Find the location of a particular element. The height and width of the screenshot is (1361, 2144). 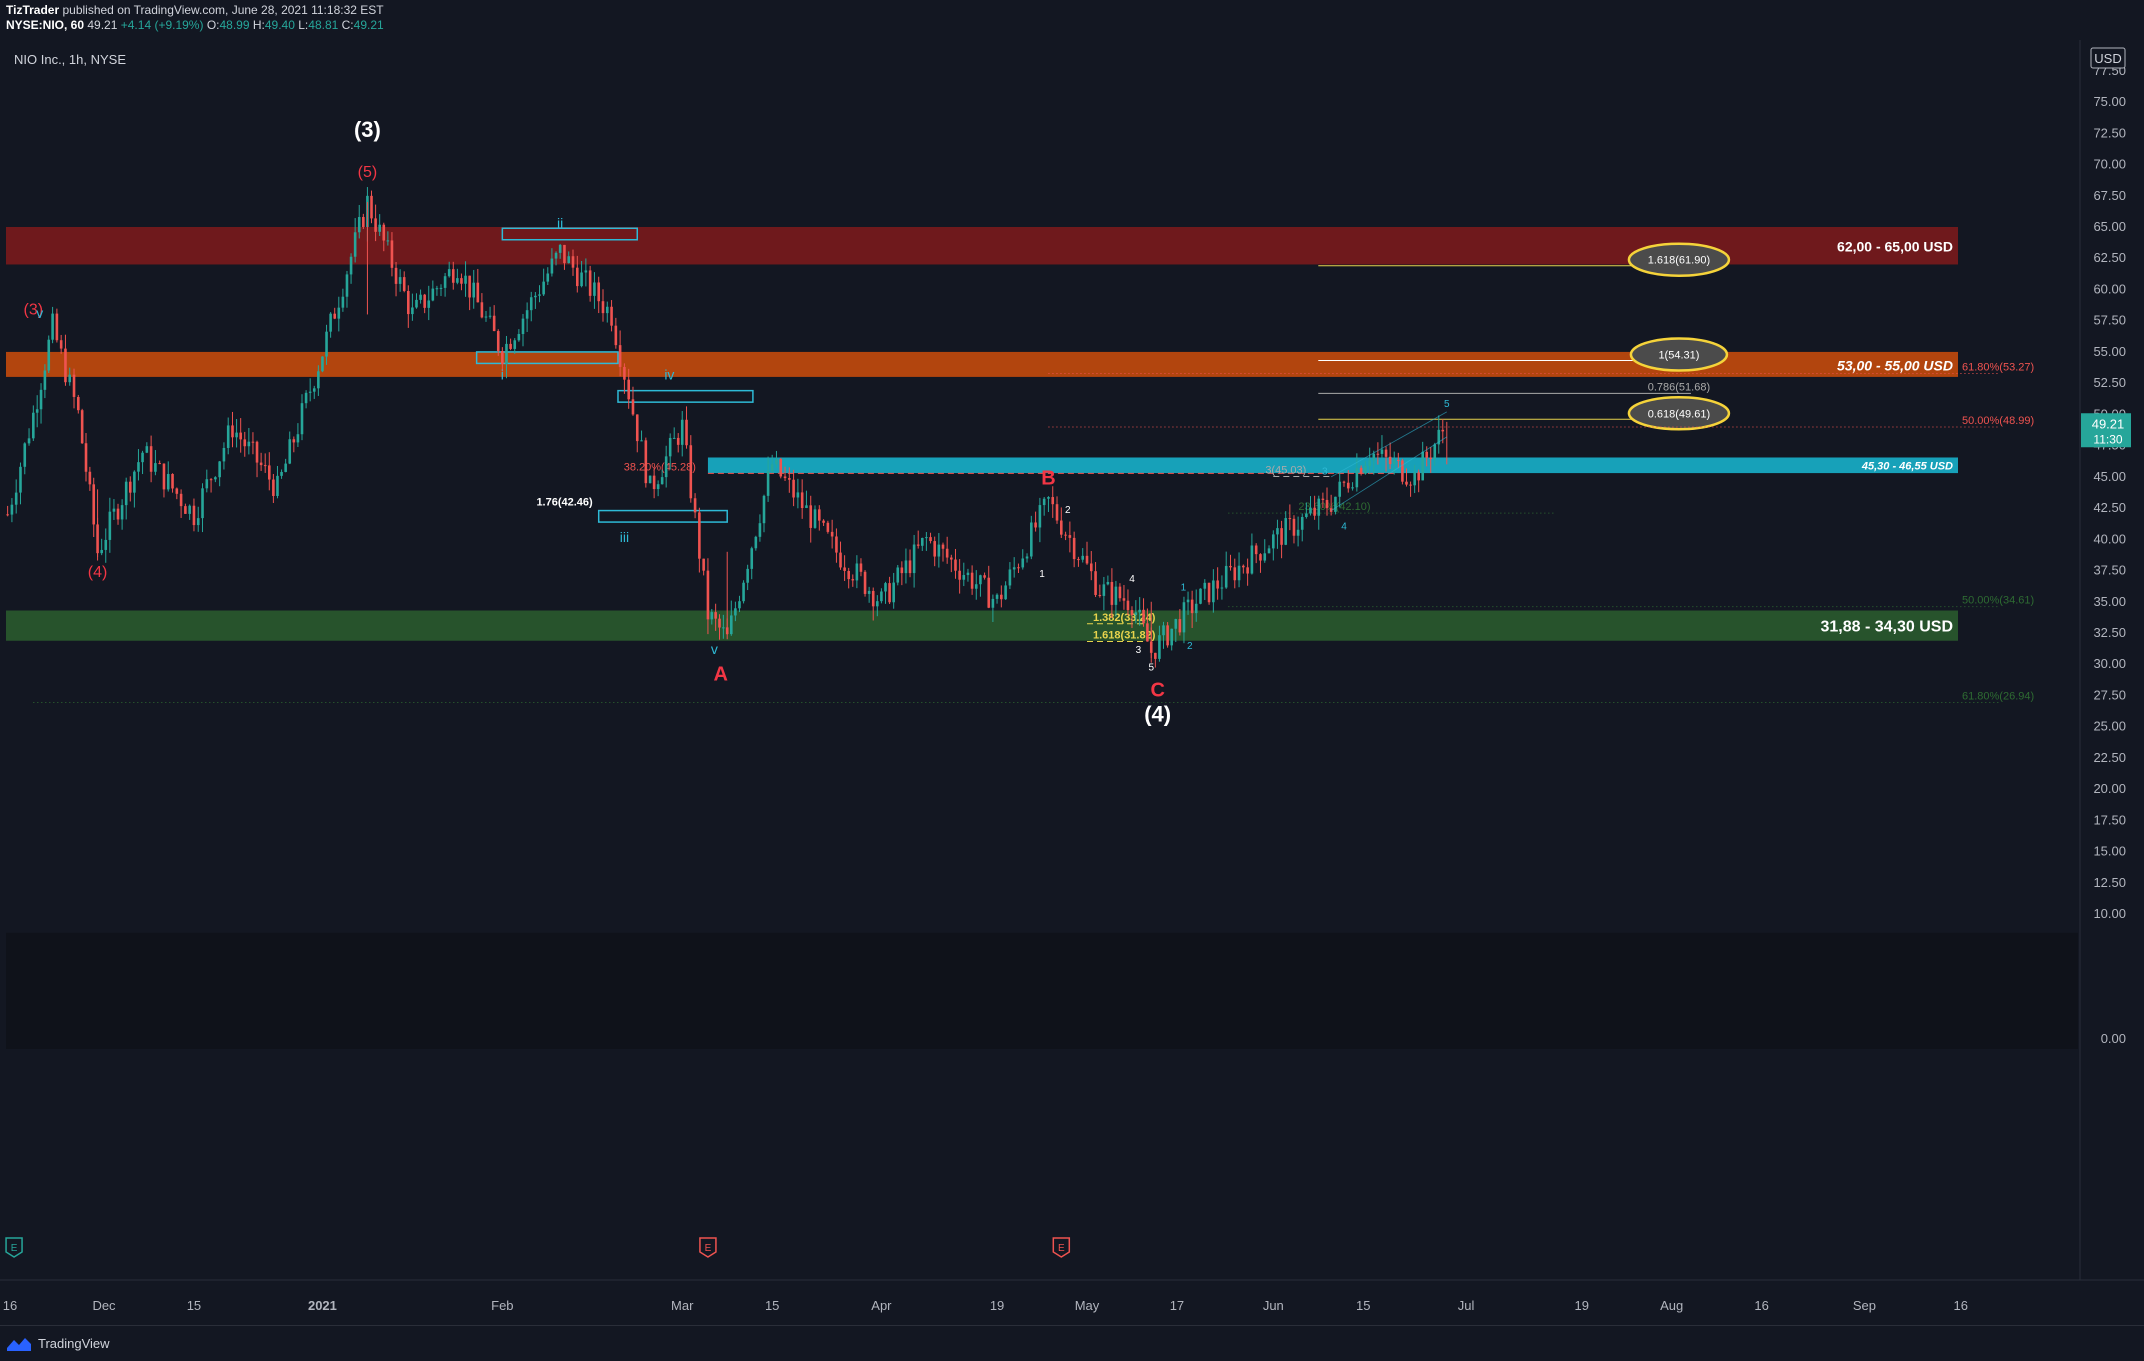

price-tick-label: 30.00 is located at coordinates (2109, 663).